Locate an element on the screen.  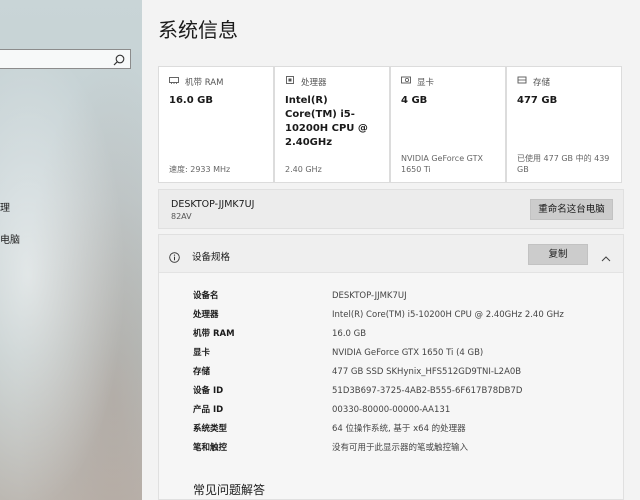
sidebar-item-management: 理 is located at coordinates (5, 206).